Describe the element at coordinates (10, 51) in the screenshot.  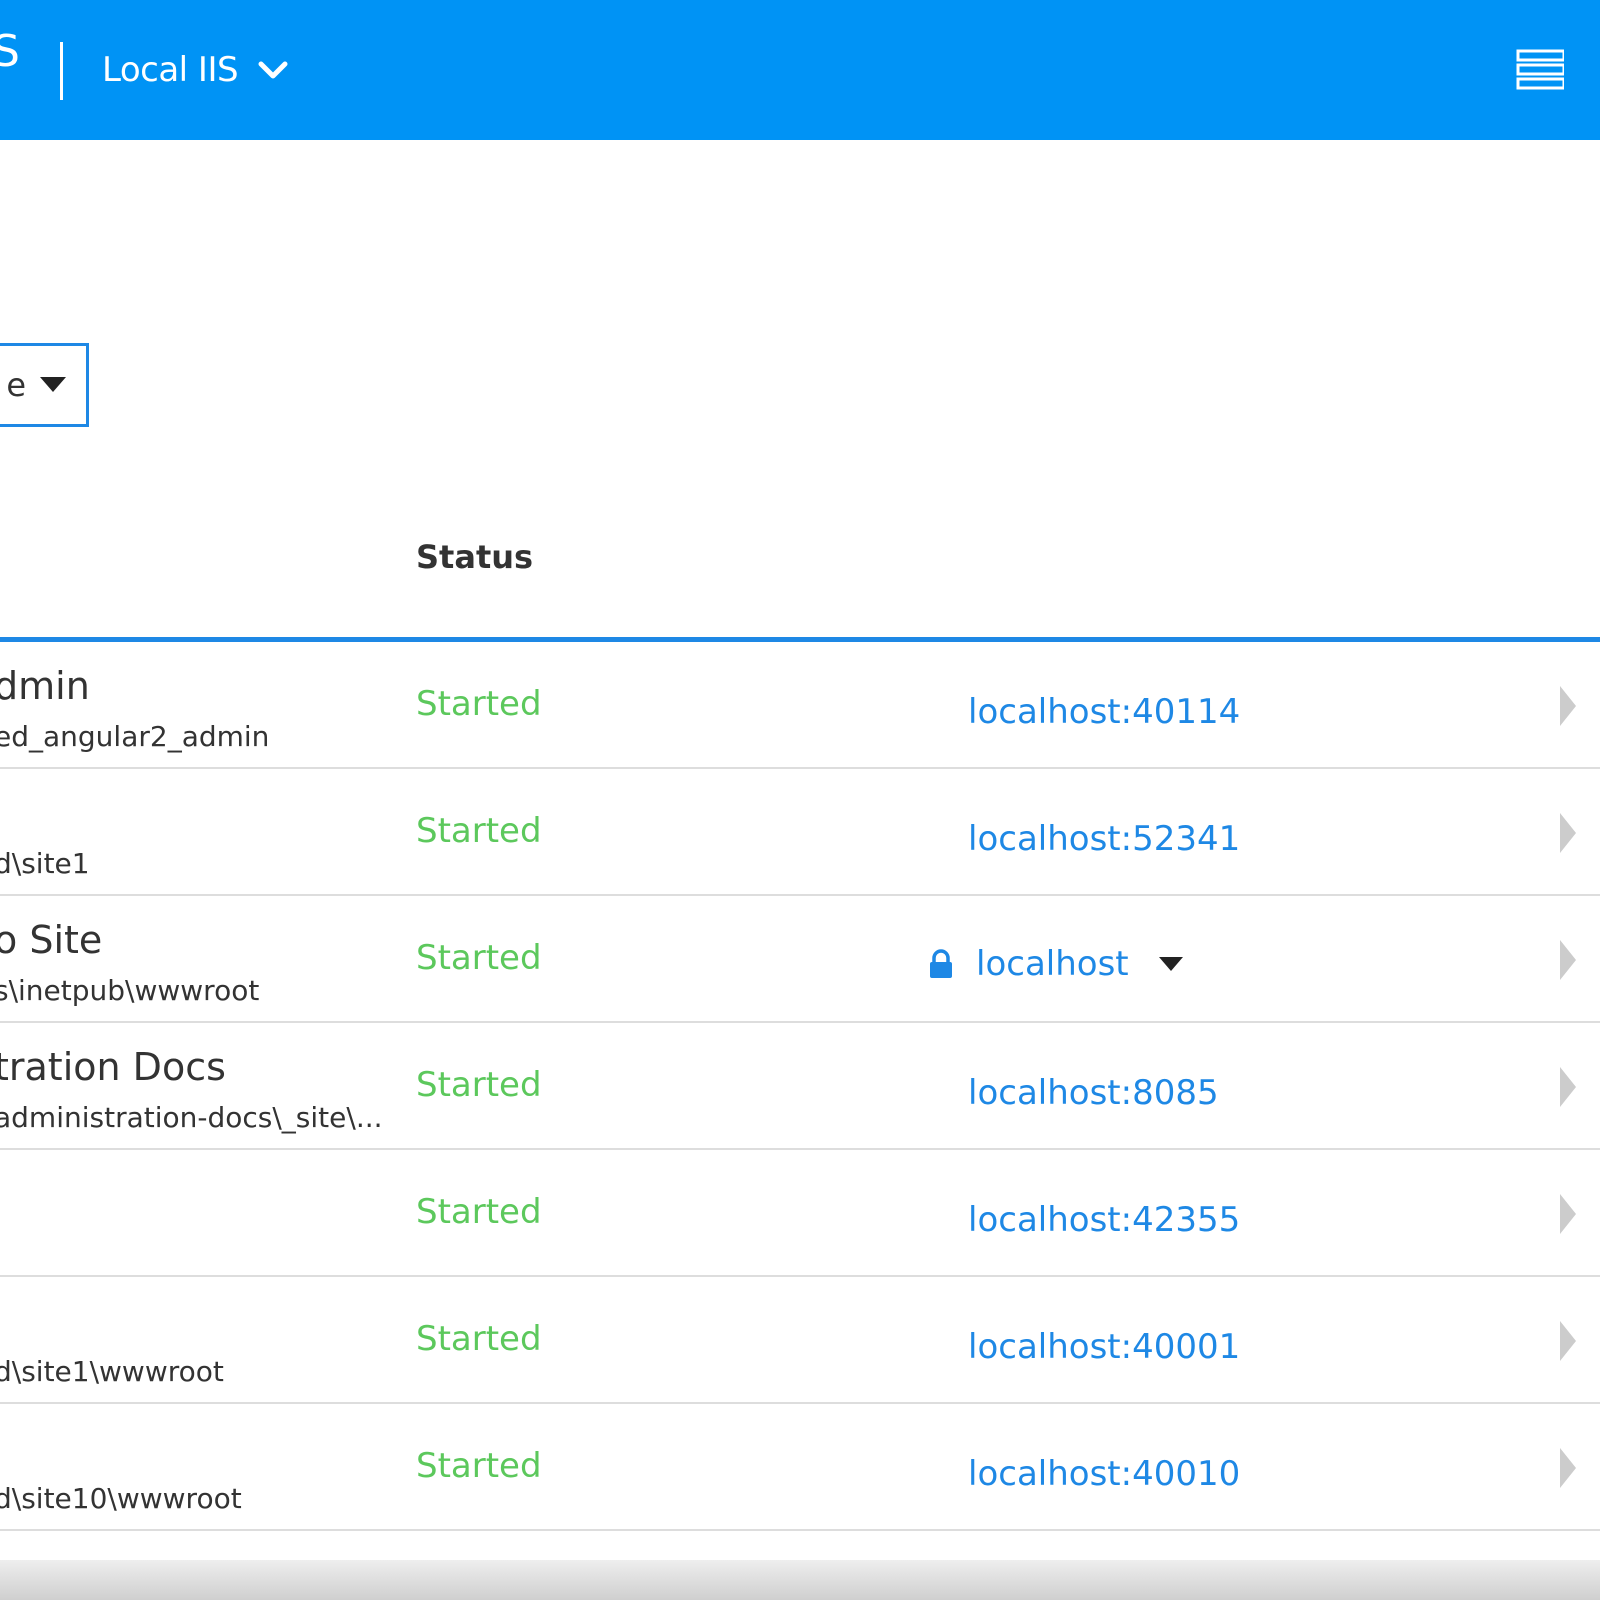
I see `brand-logo-fragment: S` at that location.